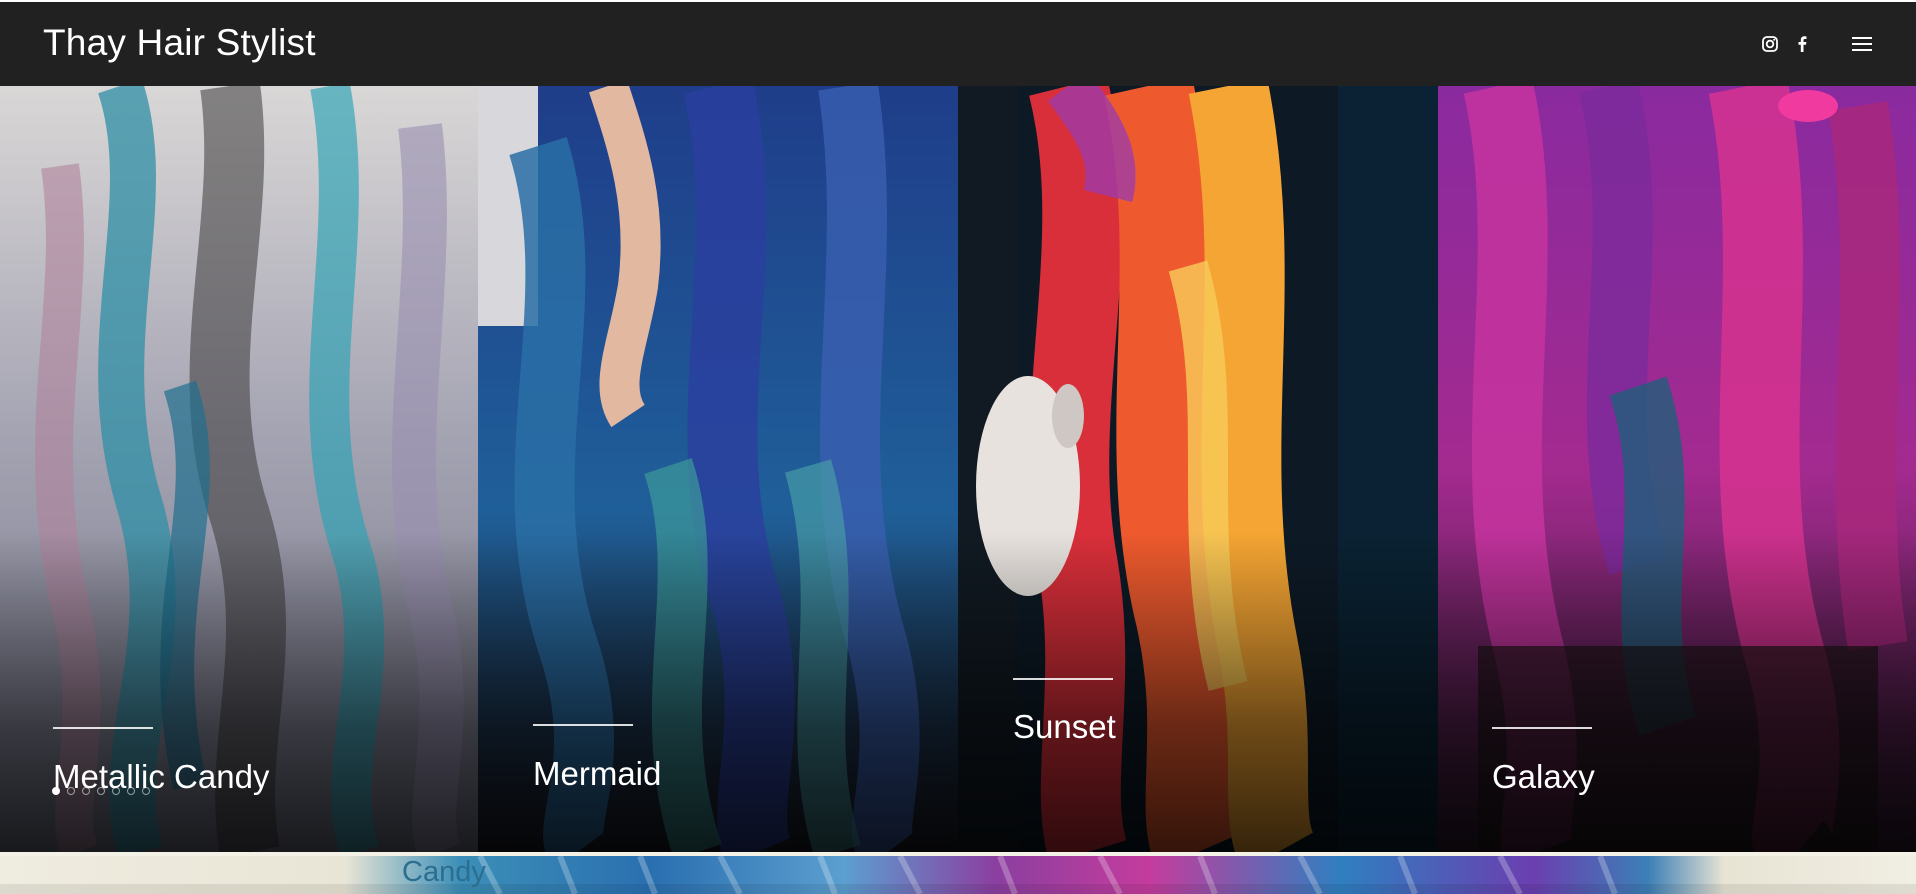 This screenshot has height=894, width=1916. What do you see at coordinates (1064, 726) in the screenshot?
I see `caption-sunset: Sunset` at bounding box center [1064, 726].